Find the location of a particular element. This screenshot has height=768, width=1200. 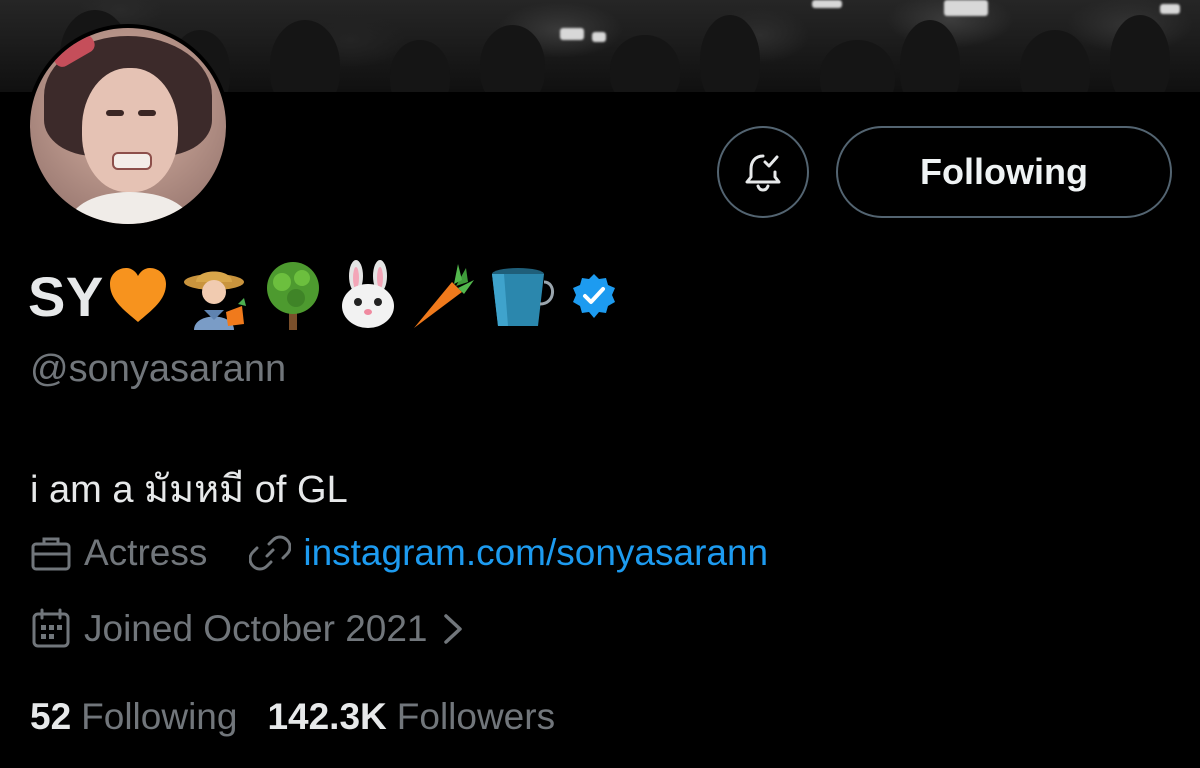

following-button-label: Following is located at coordinates (1004, 171).